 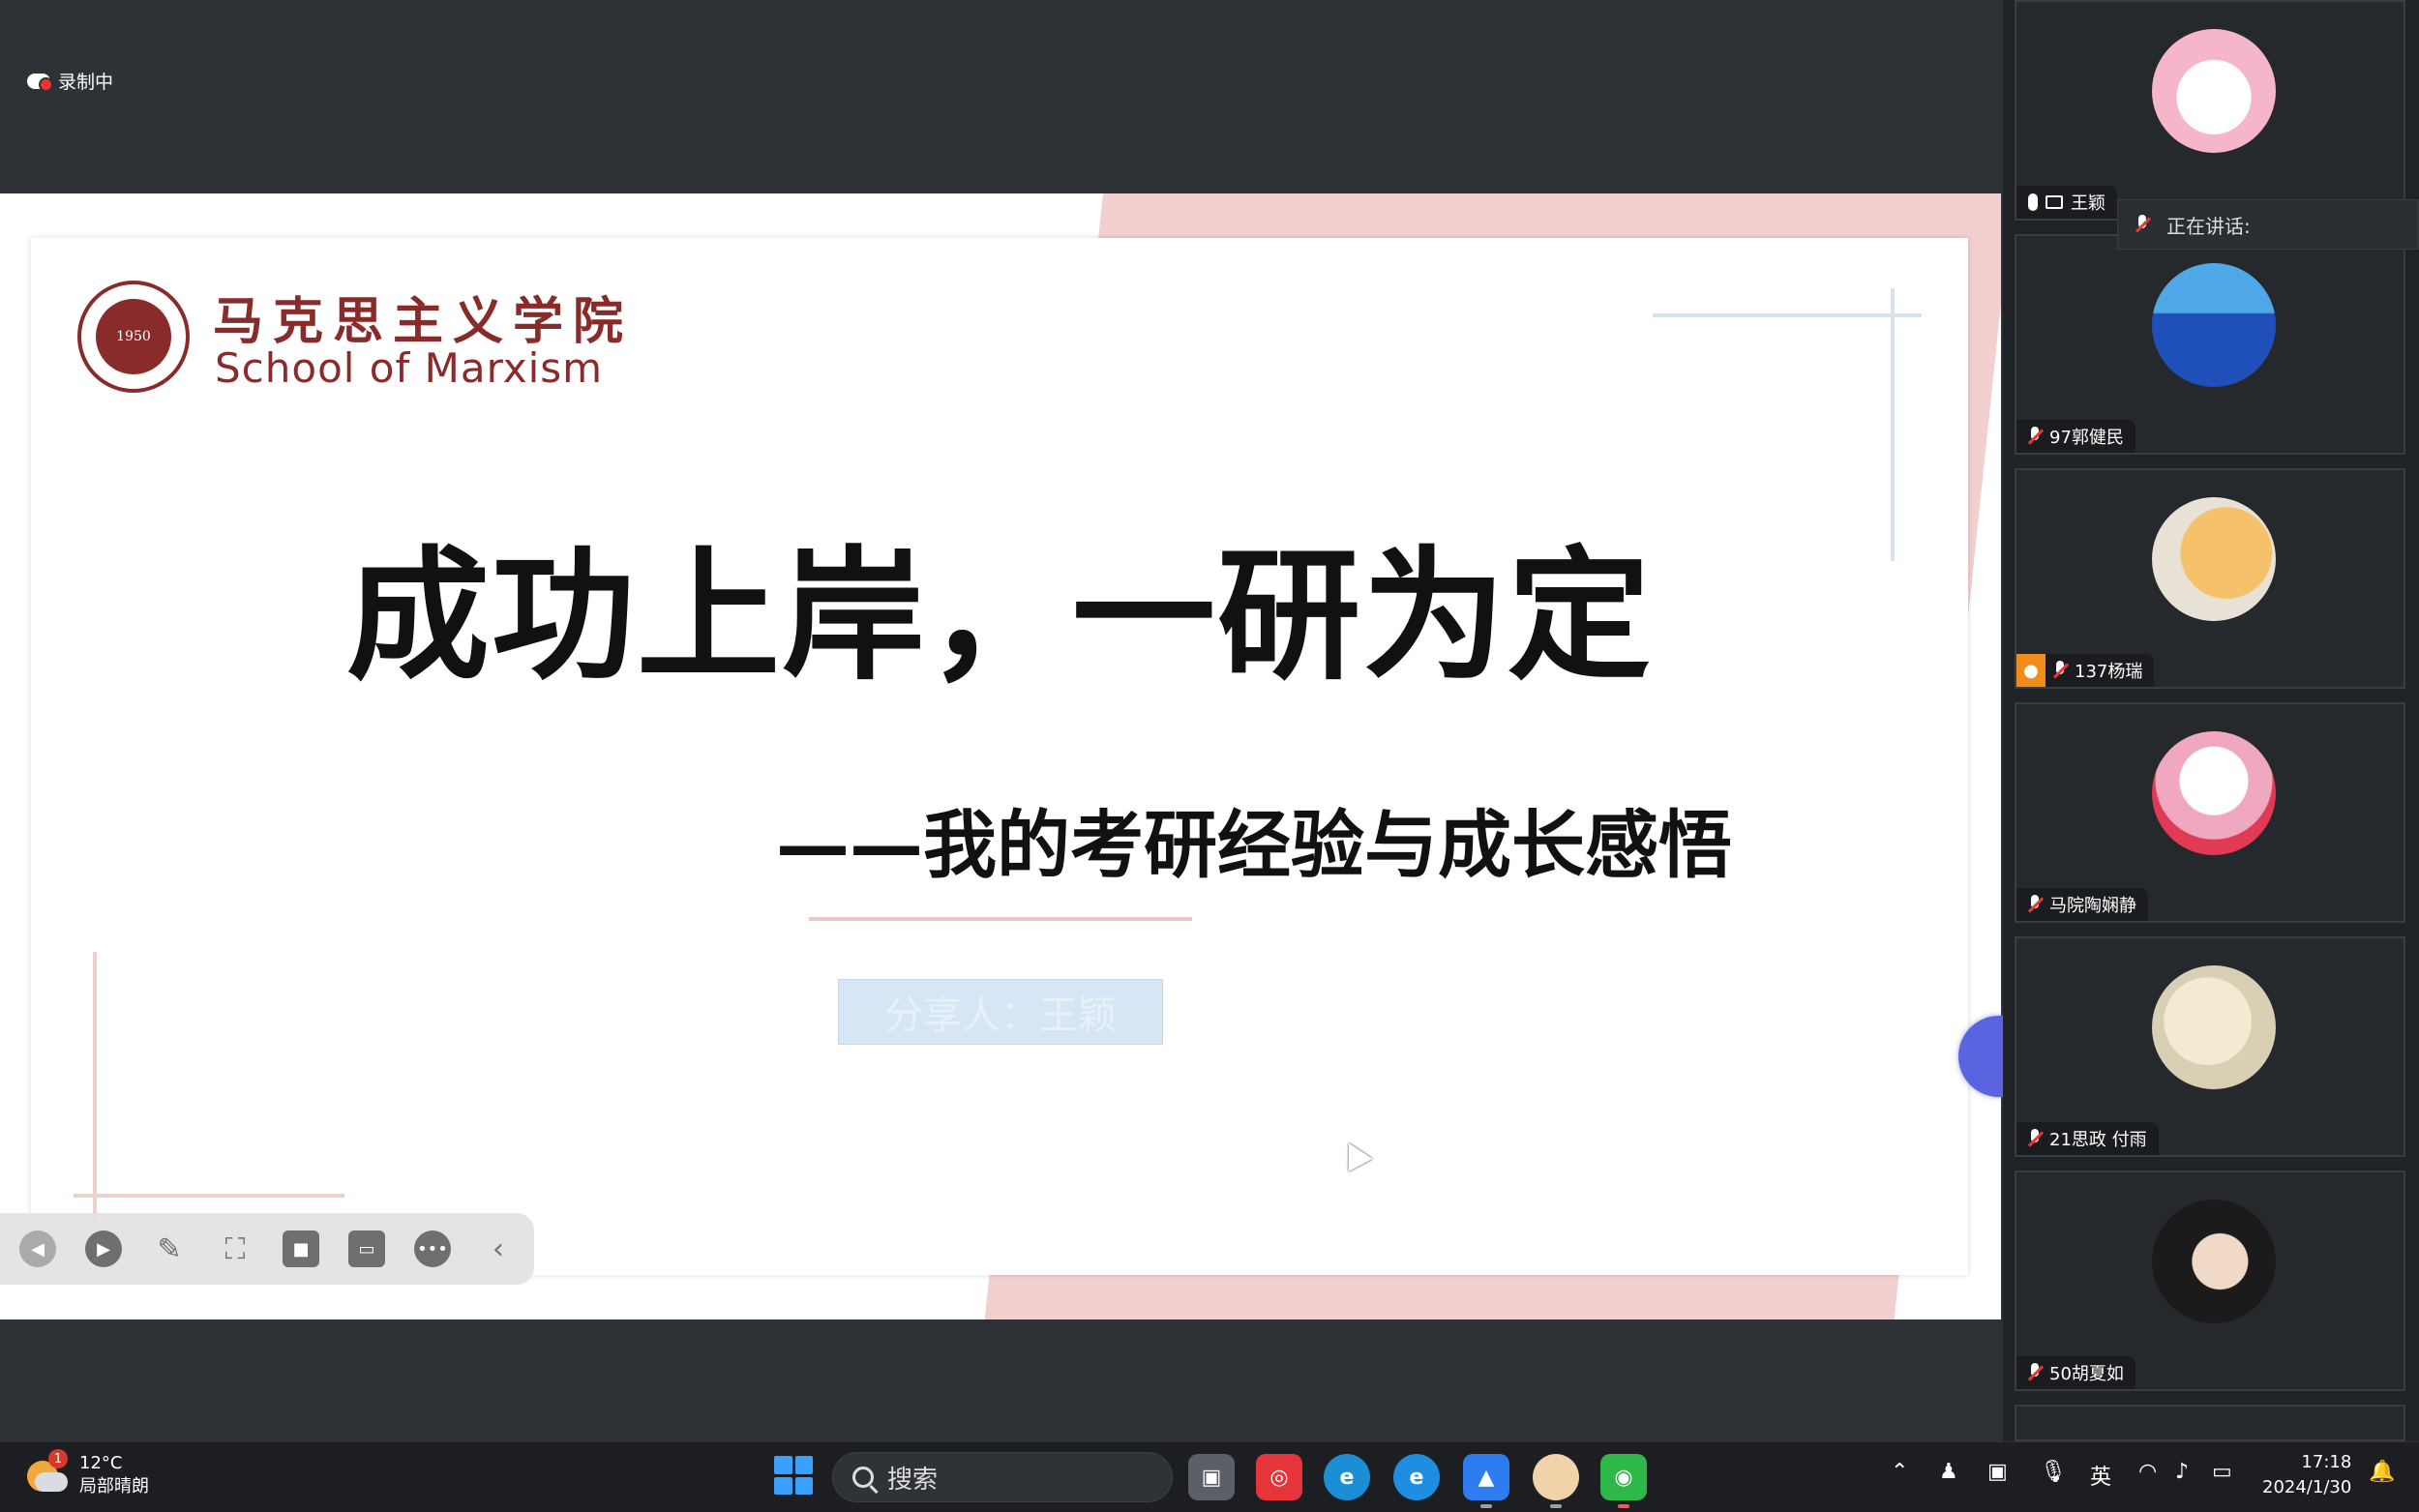 I want to click on volume-icon: ♪, so click(x=2182, y=1472).